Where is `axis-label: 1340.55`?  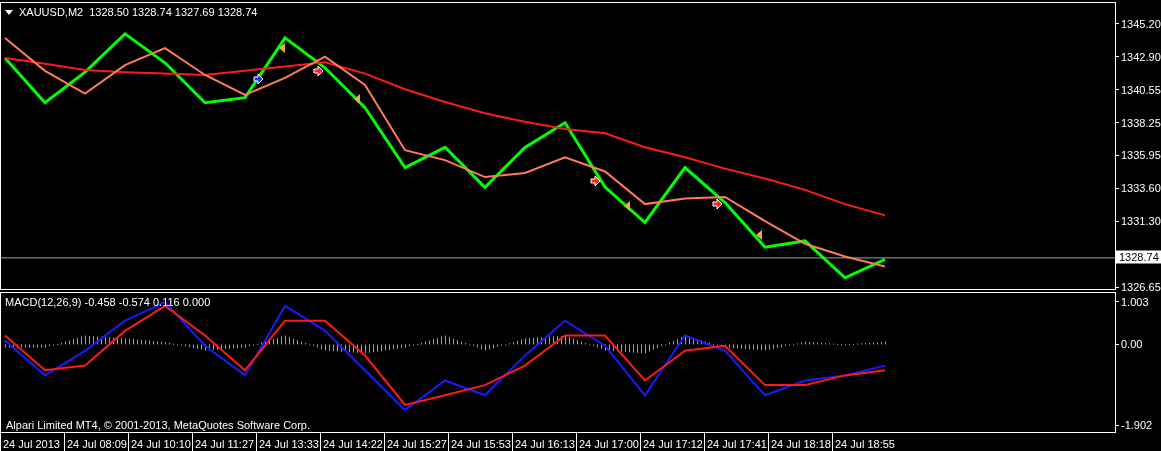 axis-label: 1340.55 is located at coordinates (1141, 89).